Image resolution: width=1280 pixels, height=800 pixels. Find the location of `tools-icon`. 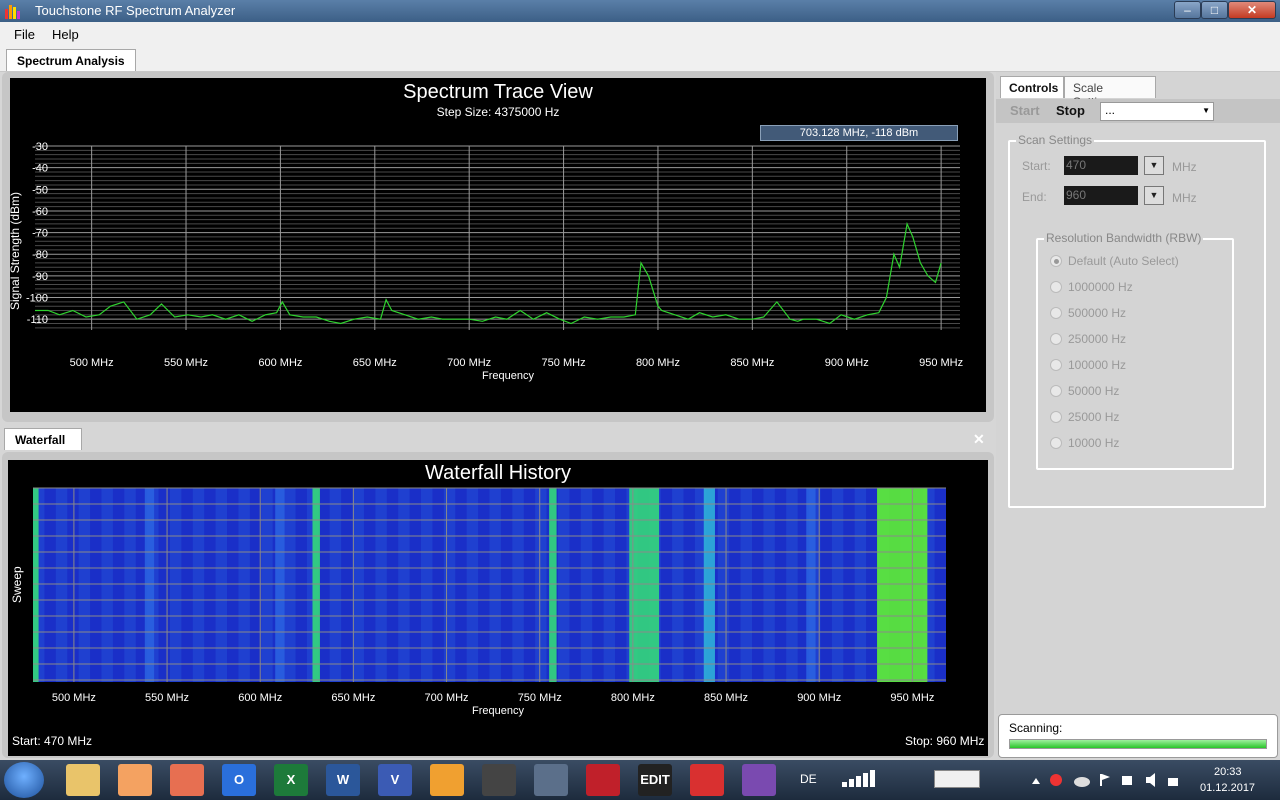

tools-icon is located at coordinates (707, 780).